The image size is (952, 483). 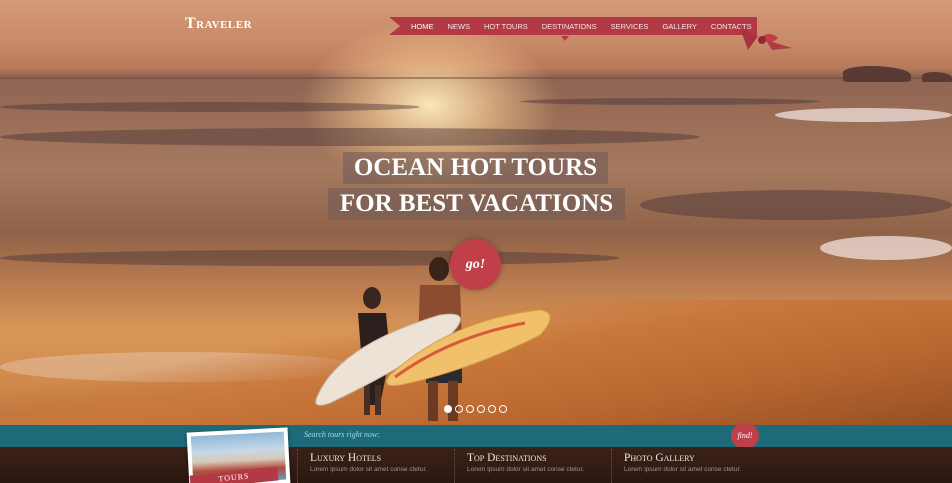 What do you see at coordinates (565, 38) in the screenshot?
I see `nav-dropdown-pointer` at bounding box center [565, 38].